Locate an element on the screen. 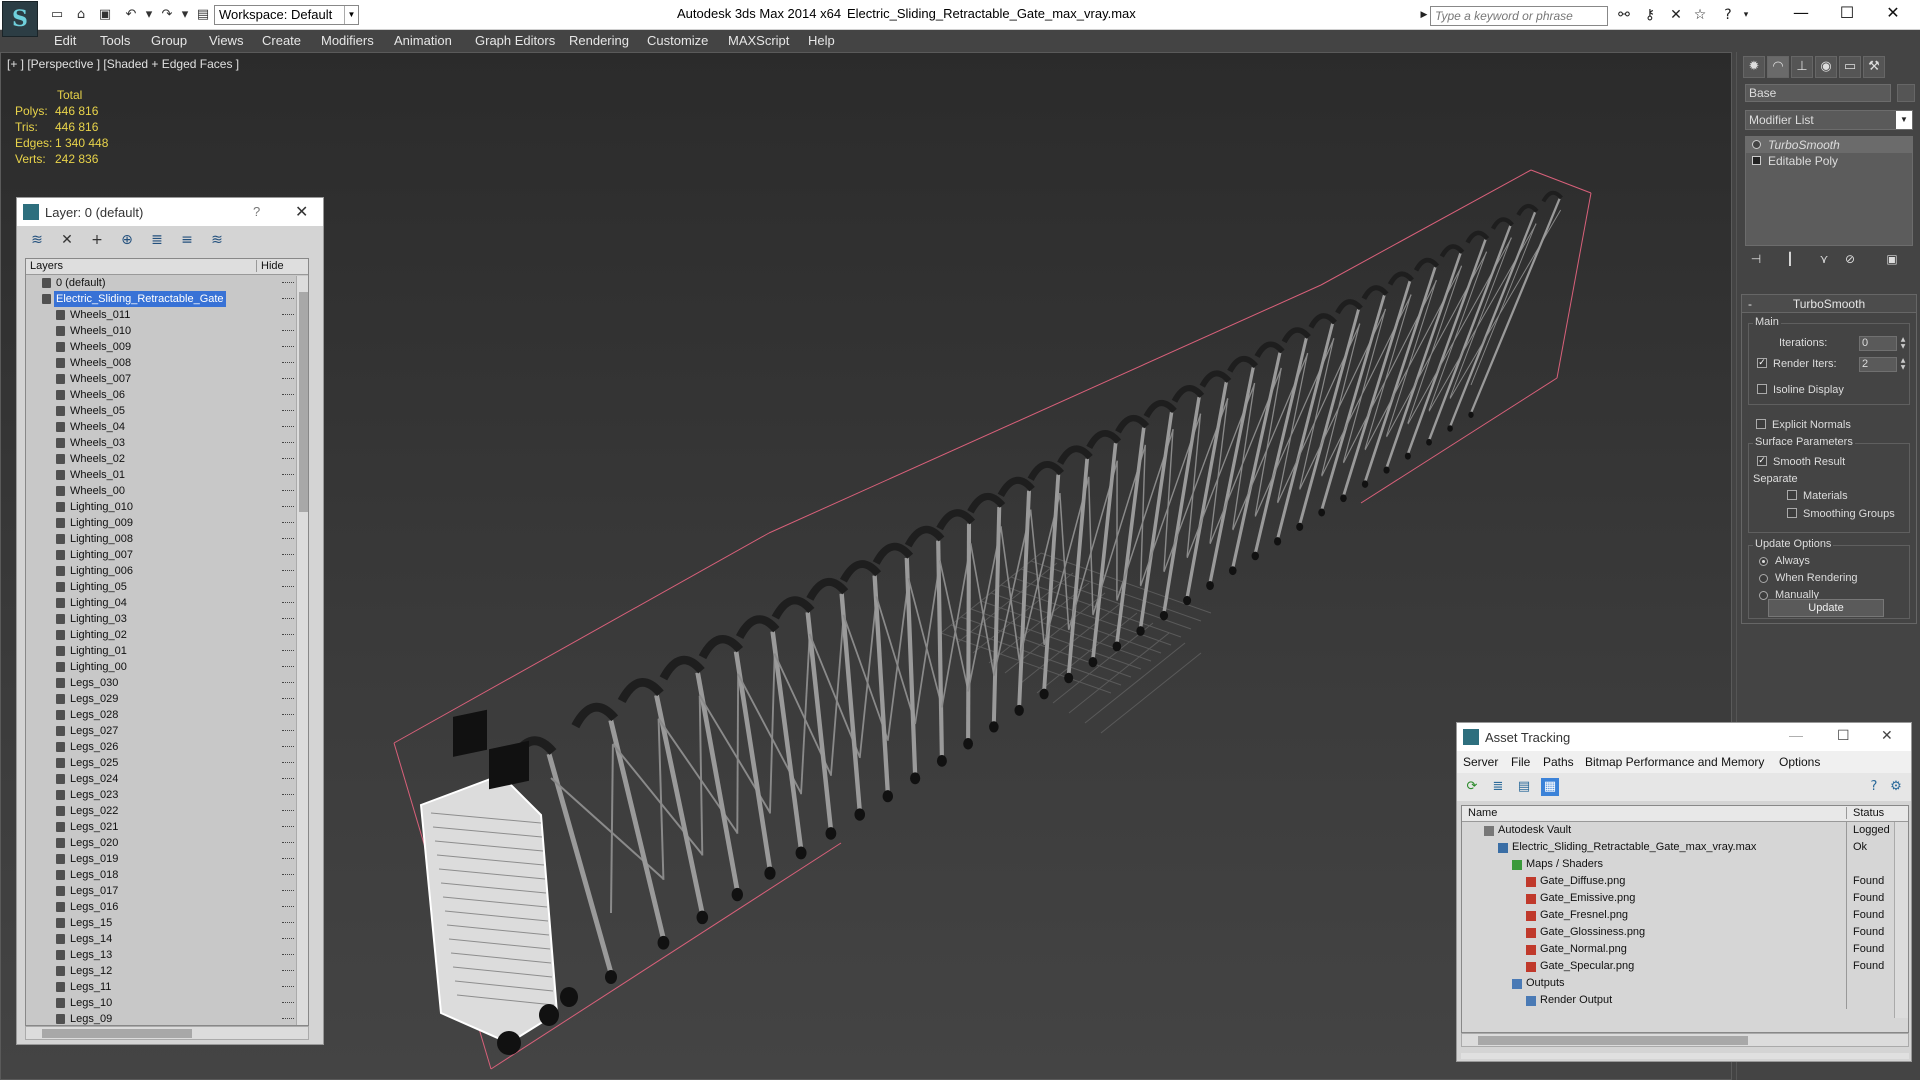 The width and height of the screenshot is (1920, 1080). maximize-icon: ☐ is located at coordinates (1843, 735).